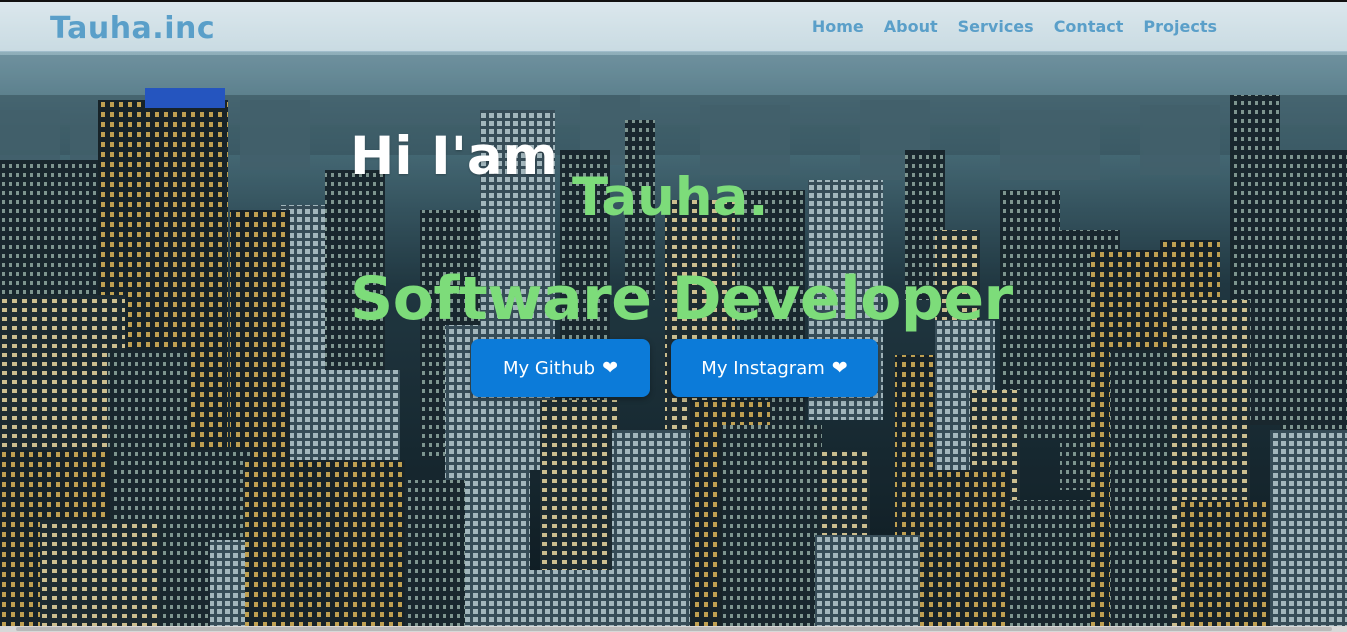 The height and width of the screenshot is (632, 1347). Describe the element at coordinates (454, 156) in the screenshot. I see `hero-greeting: Hi I'am` at that location.